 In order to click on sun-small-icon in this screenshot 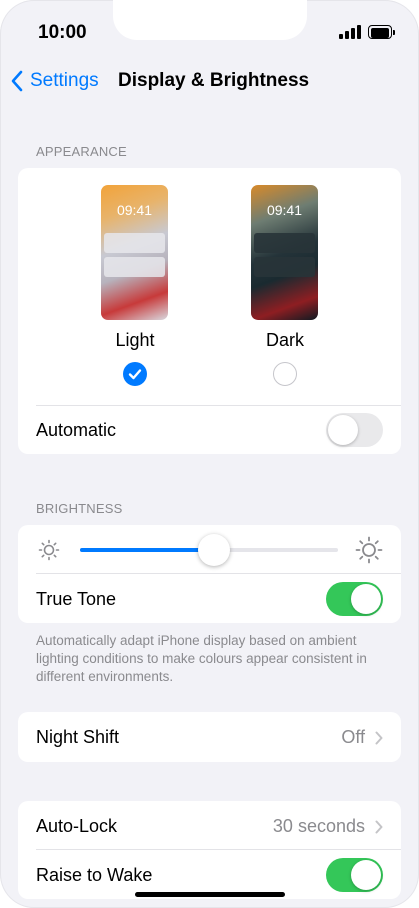, I will do `click(49, 550)`.